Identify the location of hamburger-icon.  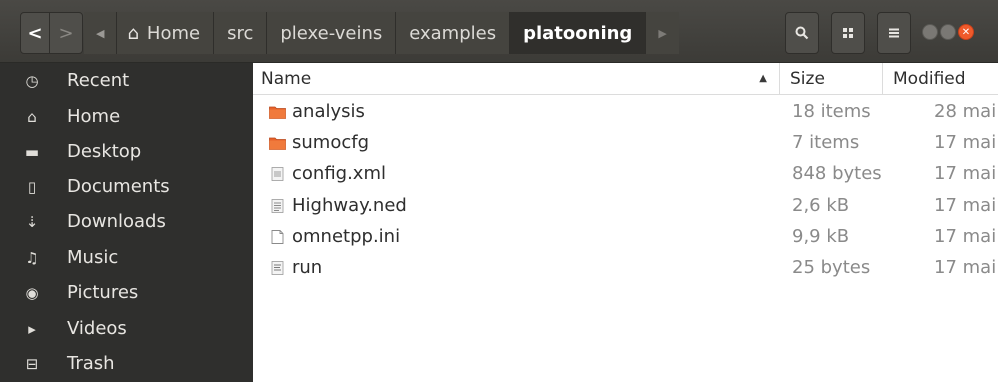
(894, 33).